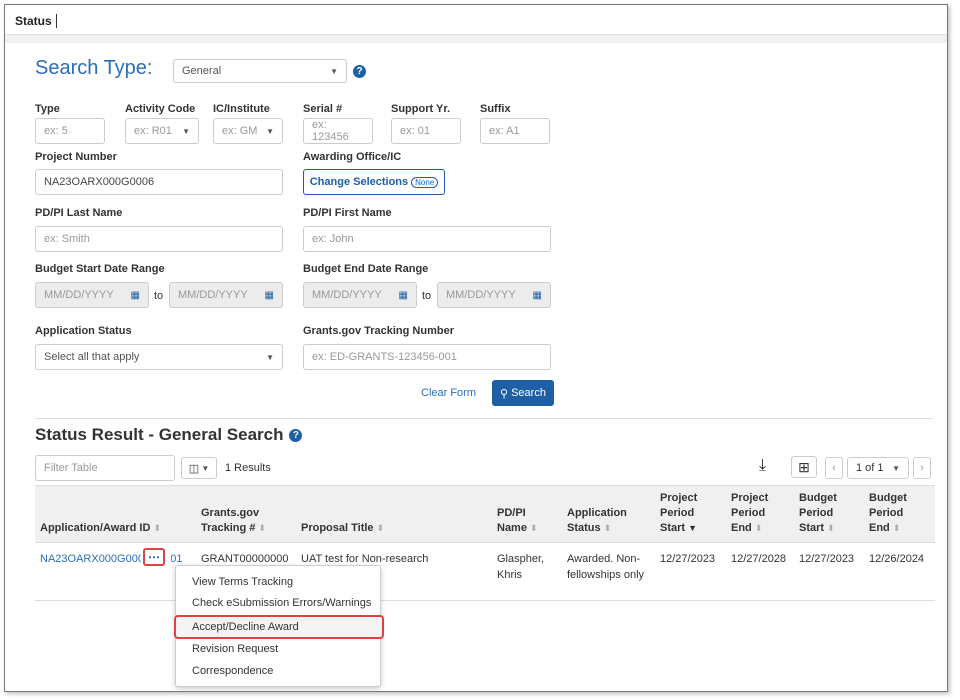 Image resolution: width=960 pixels, height=700 pixels. Describe the element at coordinates (260, 71) in the screenshot. I see `search-type-select: General ▼` at that location.